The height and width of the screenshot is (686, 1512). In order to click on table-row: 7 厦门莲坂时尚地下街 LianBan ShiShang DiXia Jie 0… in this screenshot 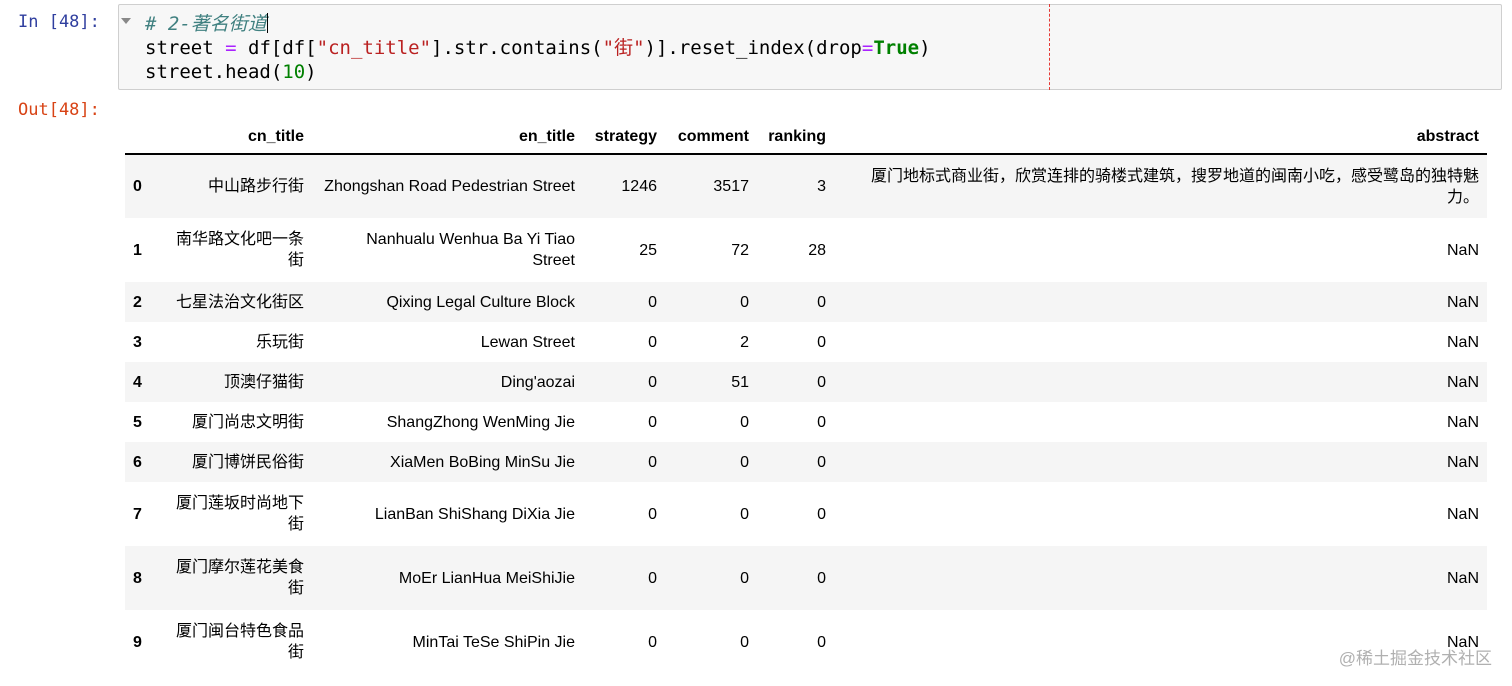, I will do `click(806, 514)`.